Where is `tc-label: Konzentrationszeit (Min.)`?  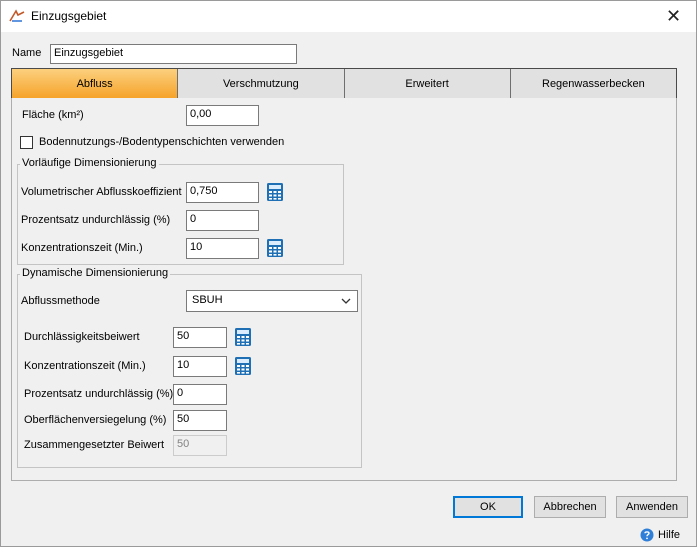
tc-label: Konzentrationszeit (Min.) is located at coordinates (82, 248).